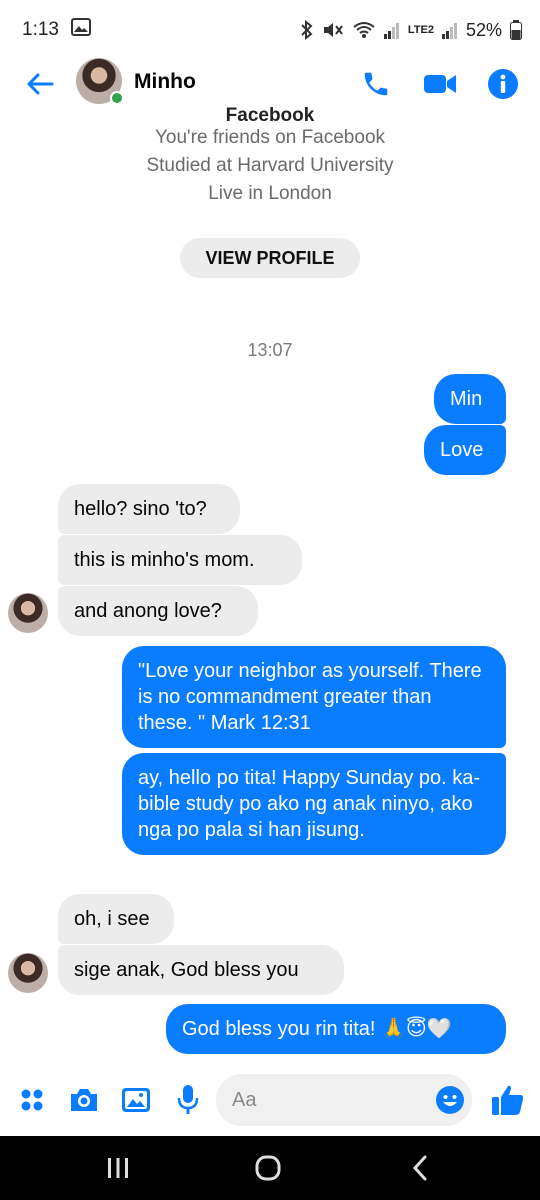 The image size is (540, 1200). What do you see at coordinates (158, 611) in the screenshot?
I see `message-bubble-incoming: and anong love?` at bounding box center [158, 611].